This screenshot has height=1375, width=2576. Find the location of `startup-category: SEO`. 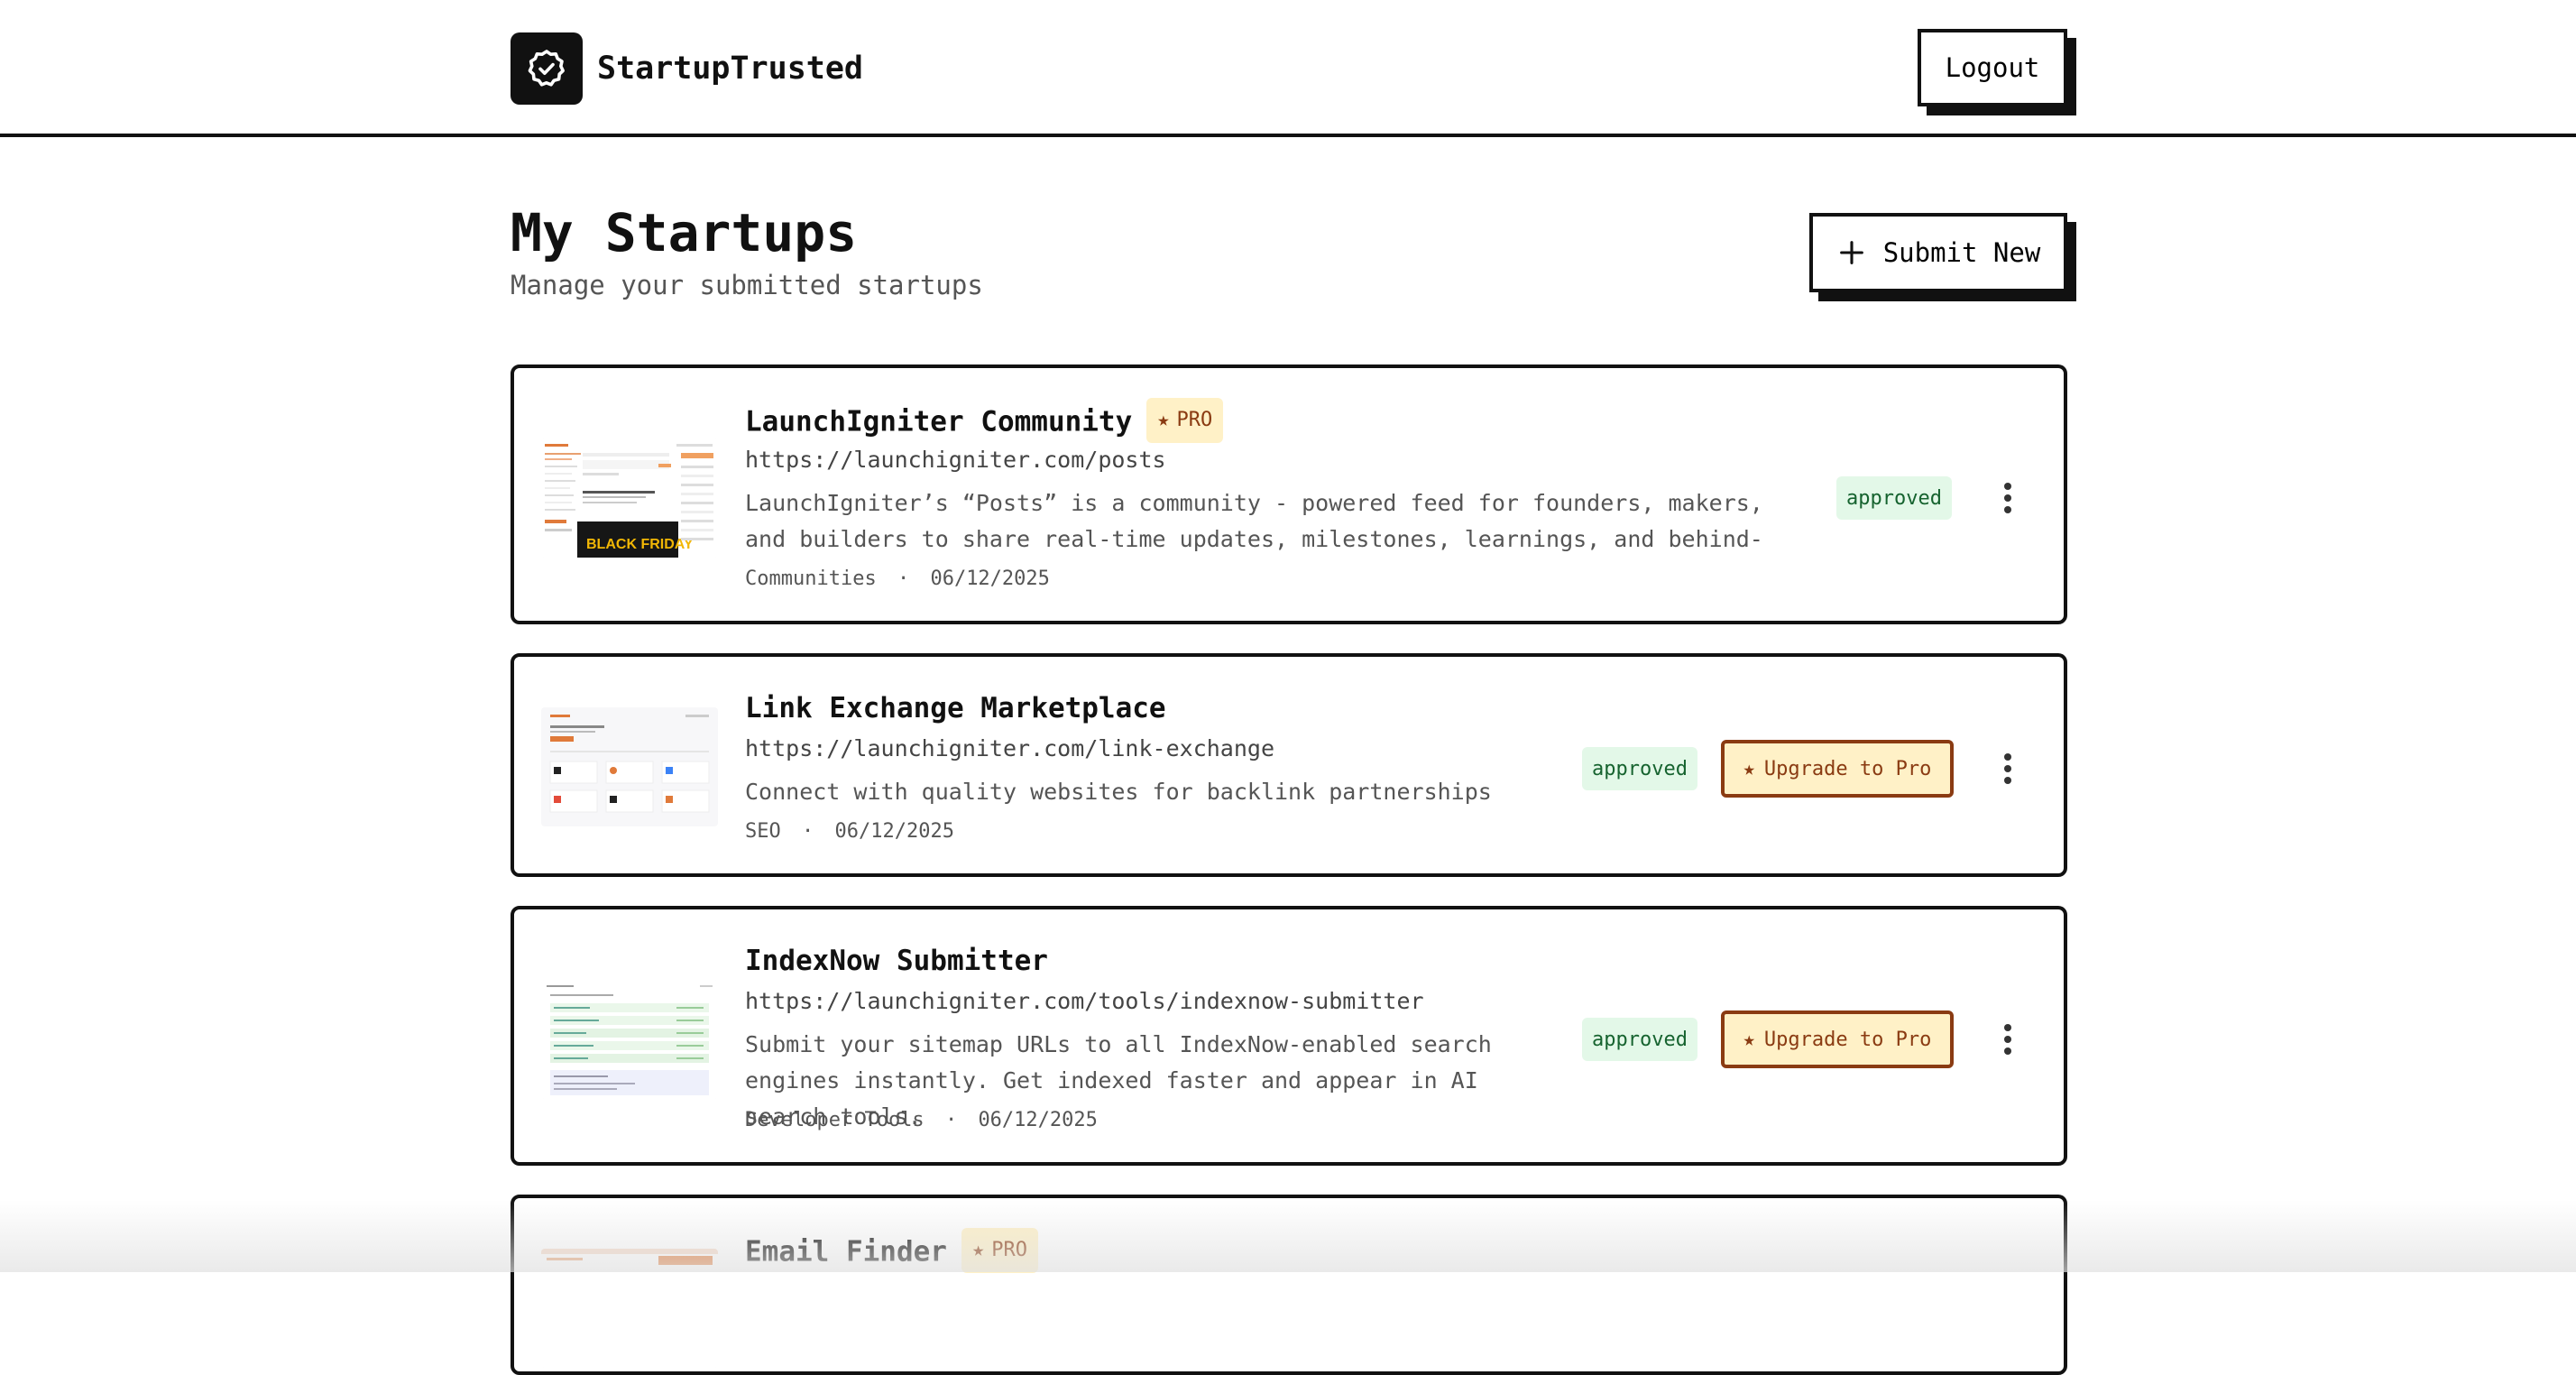

startup-category: SEO is located at coordinates (763, 832).